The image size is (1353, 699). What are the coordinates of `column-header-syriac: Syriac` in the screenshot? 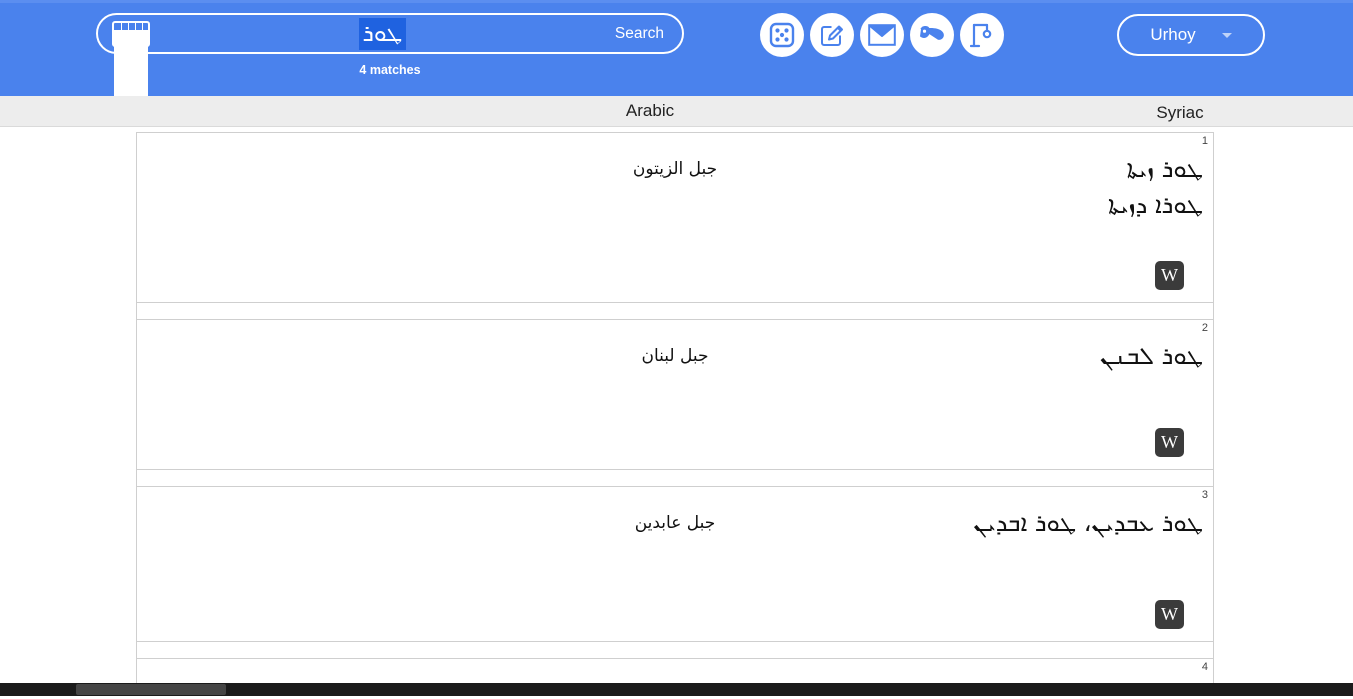 It's located at (1180, 113).